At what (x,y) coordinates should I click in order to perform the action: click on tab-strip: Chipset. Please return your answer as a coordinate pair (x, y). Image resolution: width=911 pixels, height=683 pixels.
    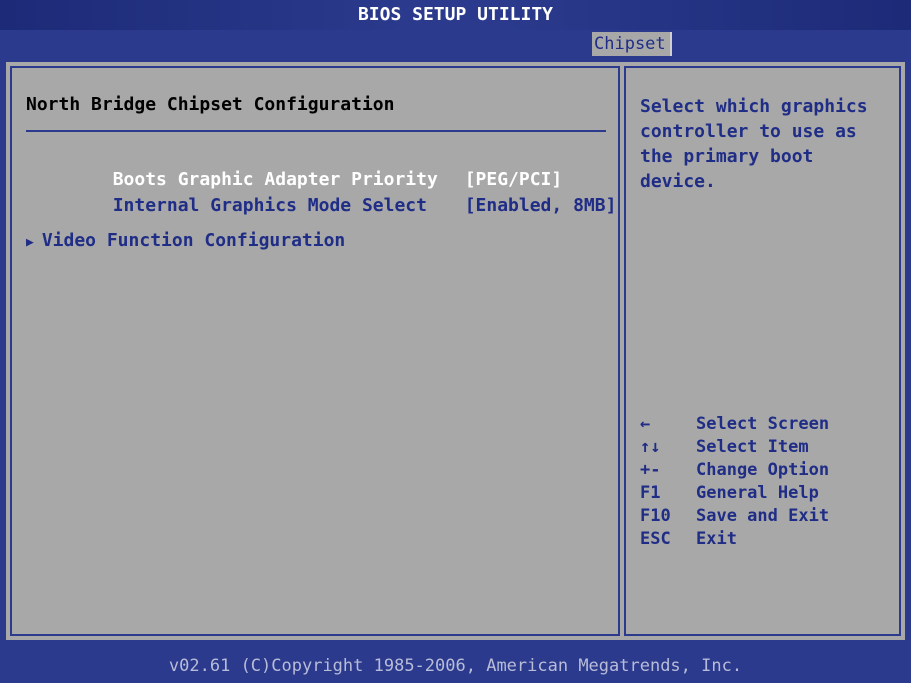
    Looking at the image, I should click on (455, 44).